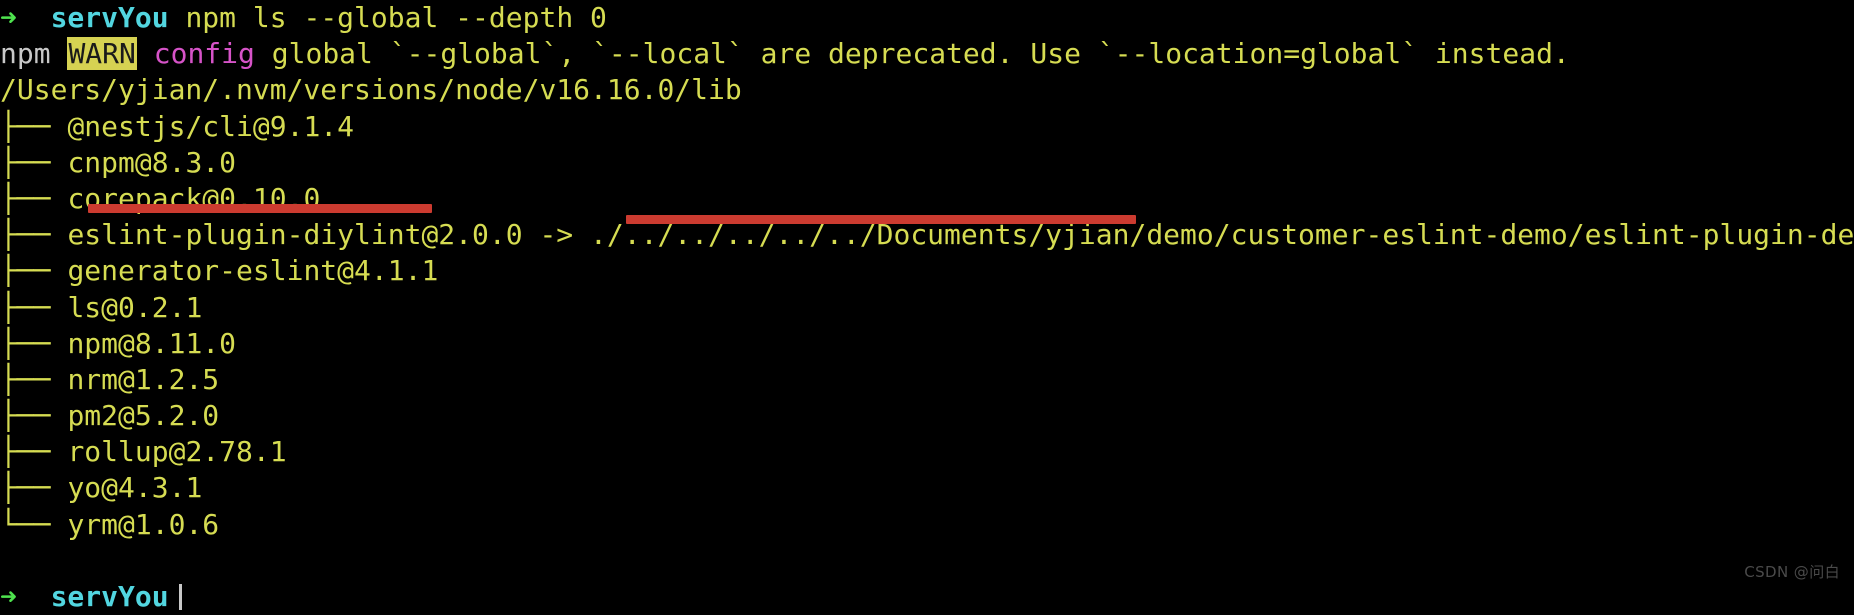 This screenshot has width=1854, height=615. I want to click on command-text: npm ls --global --depth 0, so click(396, 17).